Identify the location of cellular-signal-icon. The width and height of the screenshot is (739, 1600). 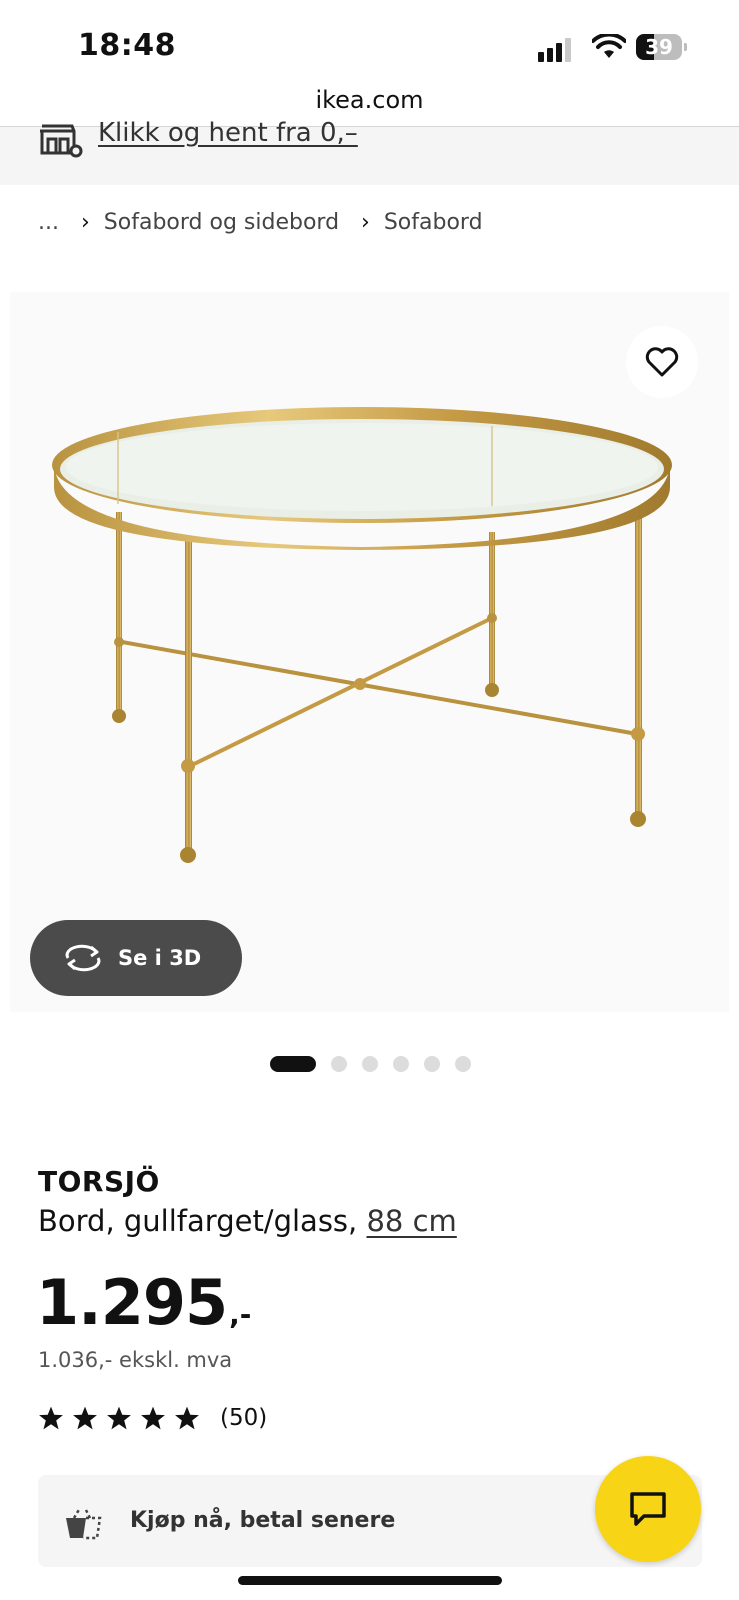
(558, 49).